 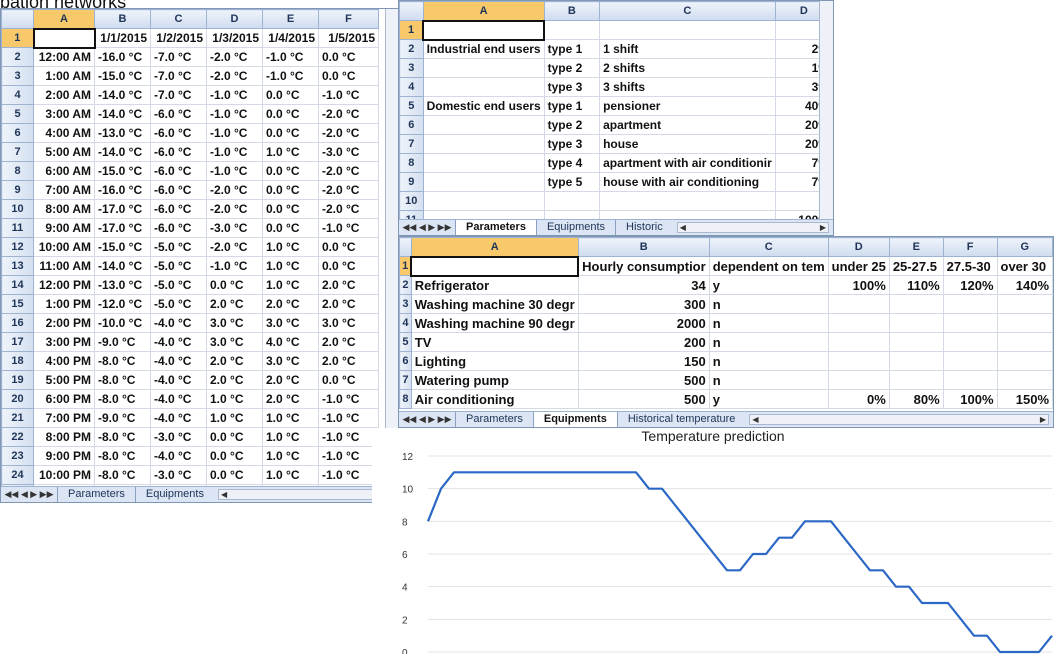 What do you see at coordinates (17, 152) in the screenshot?
I see `row-header: 7` at bounding box center [17, 152].